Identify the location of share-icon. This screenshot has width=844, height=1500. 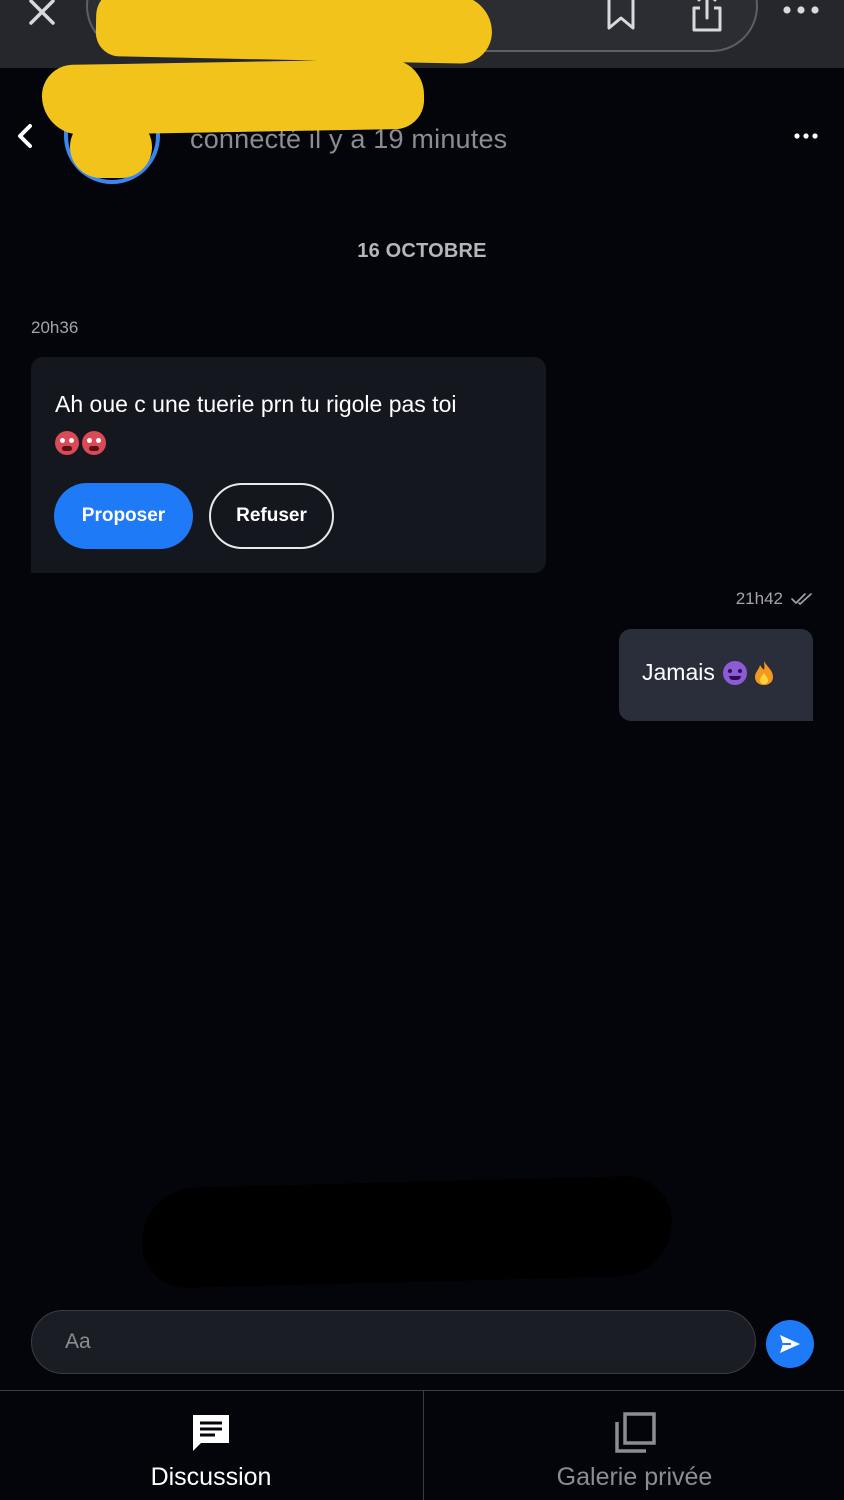
(707, 17).